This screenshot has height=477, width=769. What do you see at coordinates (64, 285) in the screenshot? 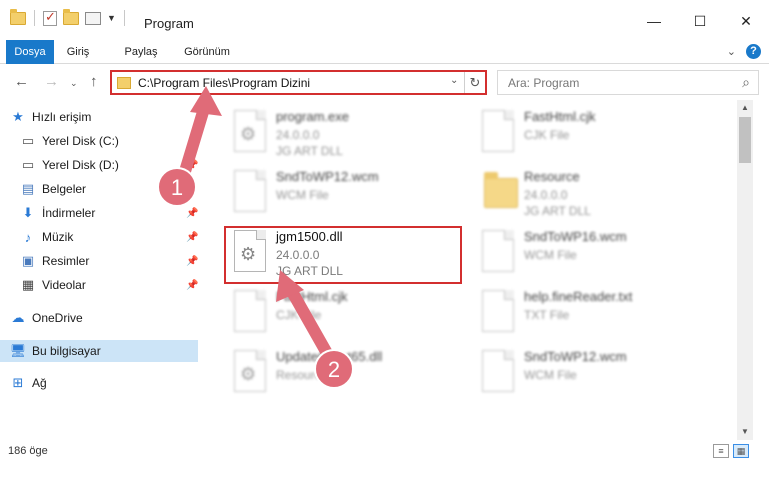
I see `sidebar-item-label: Videolar` at bounding box center [64, 285].